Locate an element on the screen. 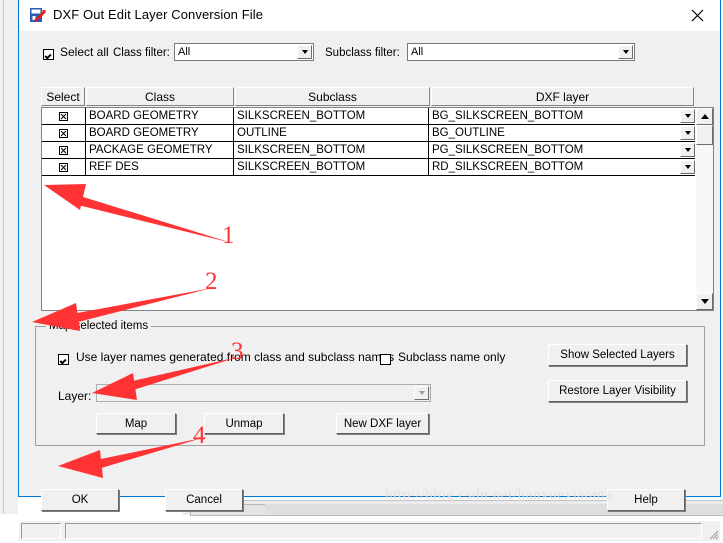 The height and width of the screenshot is (543, 723). class-filter-label: Class filter: is located at coordinates (141, 53).